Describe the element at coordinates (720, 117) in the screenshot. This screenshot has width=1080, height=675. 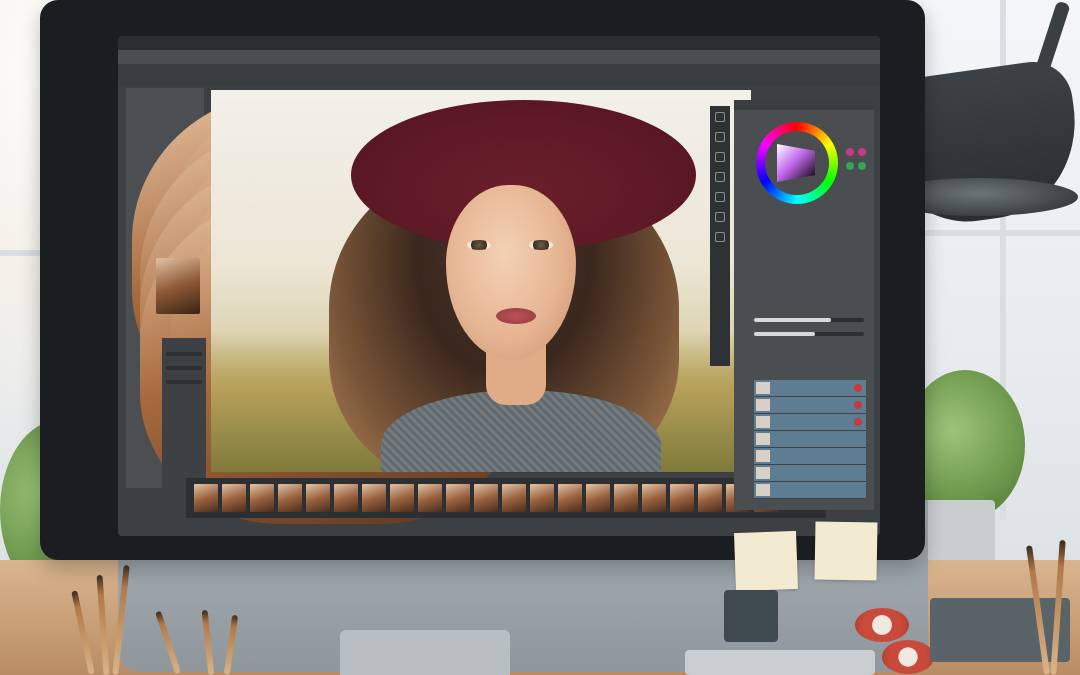
I see `move-tool-icon` at that location.